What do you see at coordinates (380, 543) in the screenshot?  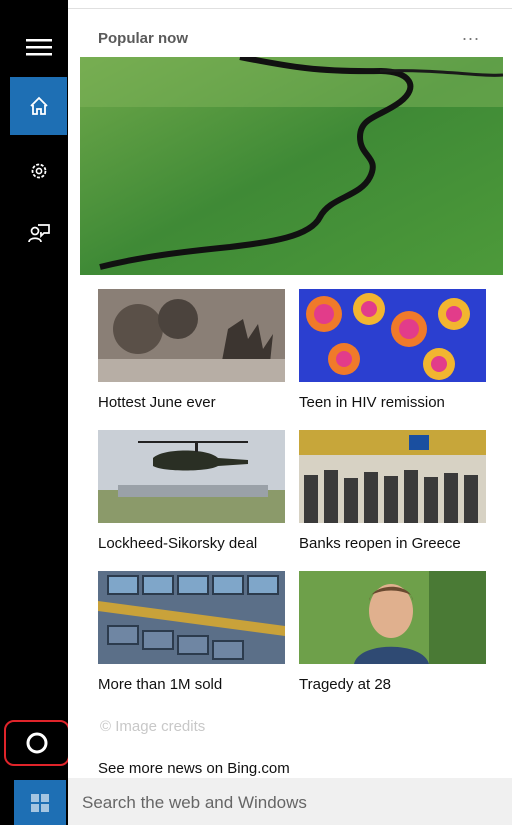 I see `news-tile-title: Banks reopen in Greece` at bounding box center [380, 543].